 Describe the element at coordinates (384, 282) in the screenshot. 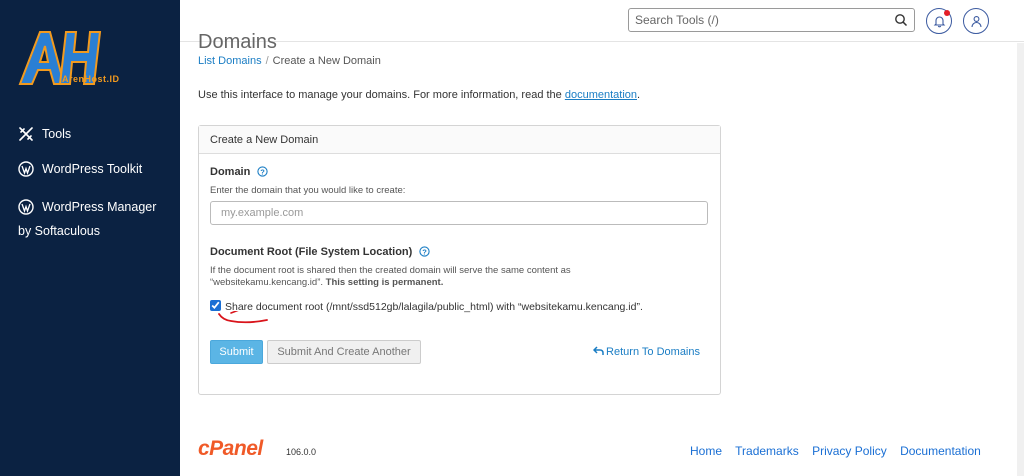

I see `docroot-permanent-note: This setting is permanent.` at that location.